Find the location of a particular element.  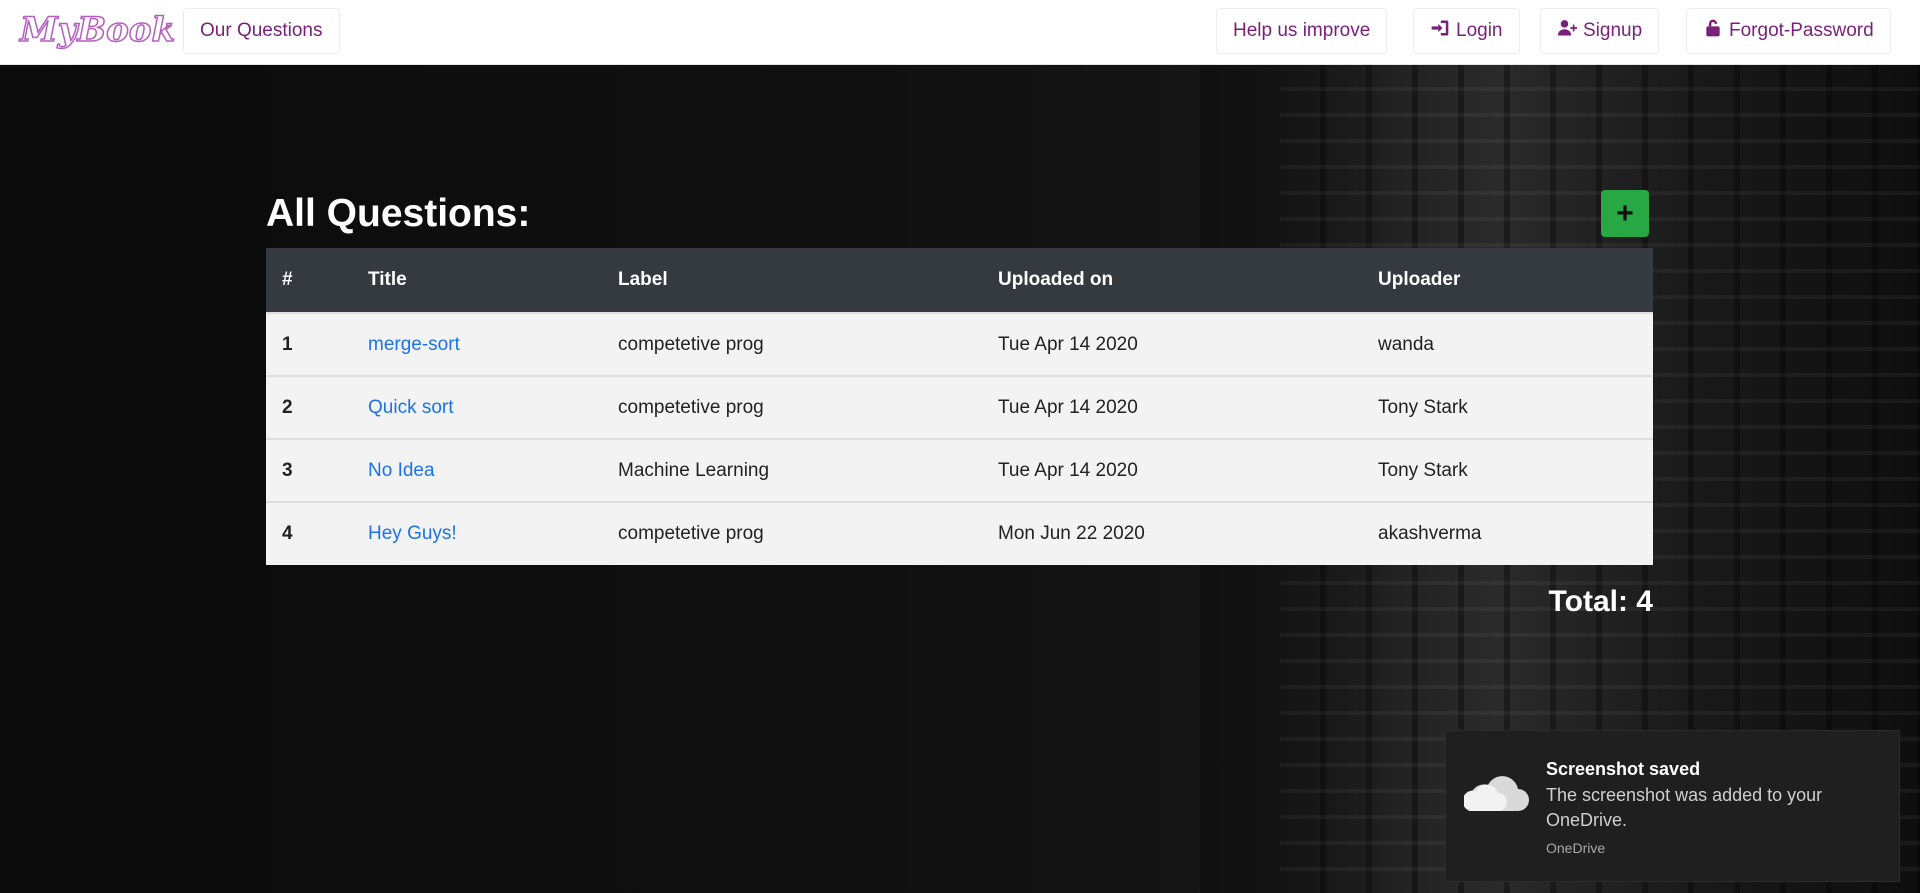

sign-in-icon is located at coordinates (1440, 31).